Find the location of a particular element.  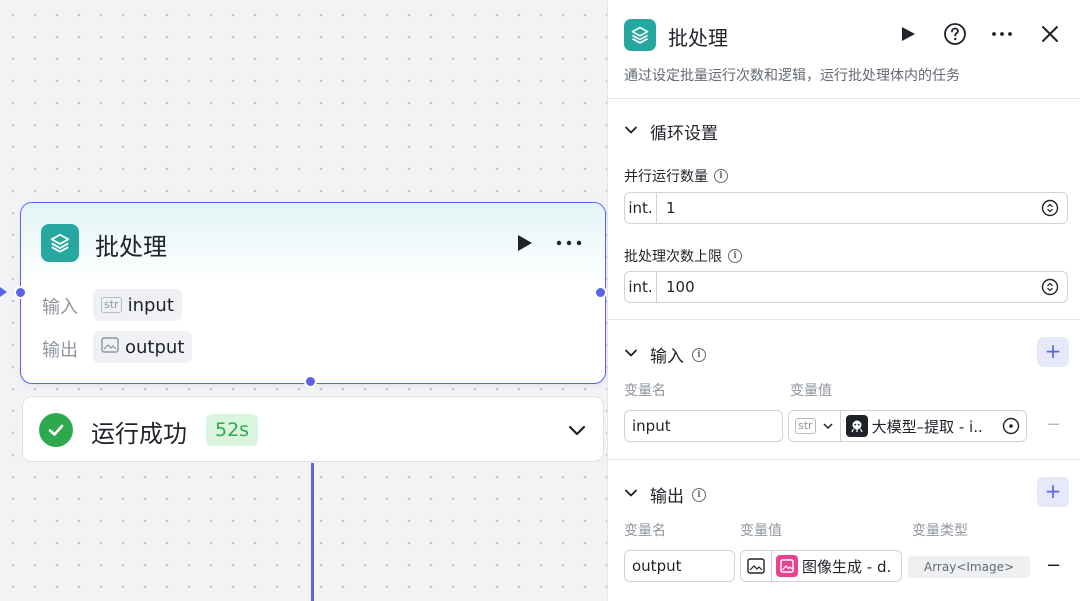

image-type-select is located at coordinates (756, 566).